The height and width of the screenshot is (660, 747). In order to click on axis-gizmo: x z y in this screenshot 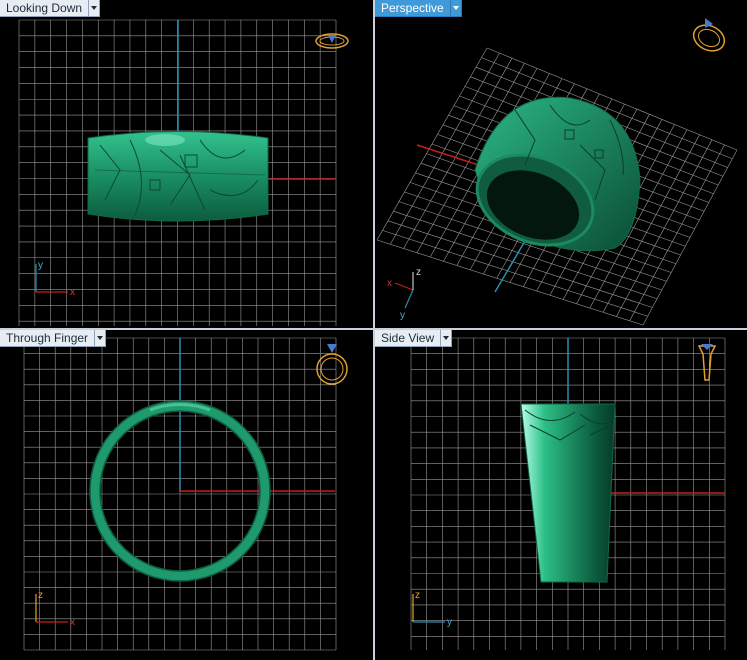, I will do `click(404, 294)`.